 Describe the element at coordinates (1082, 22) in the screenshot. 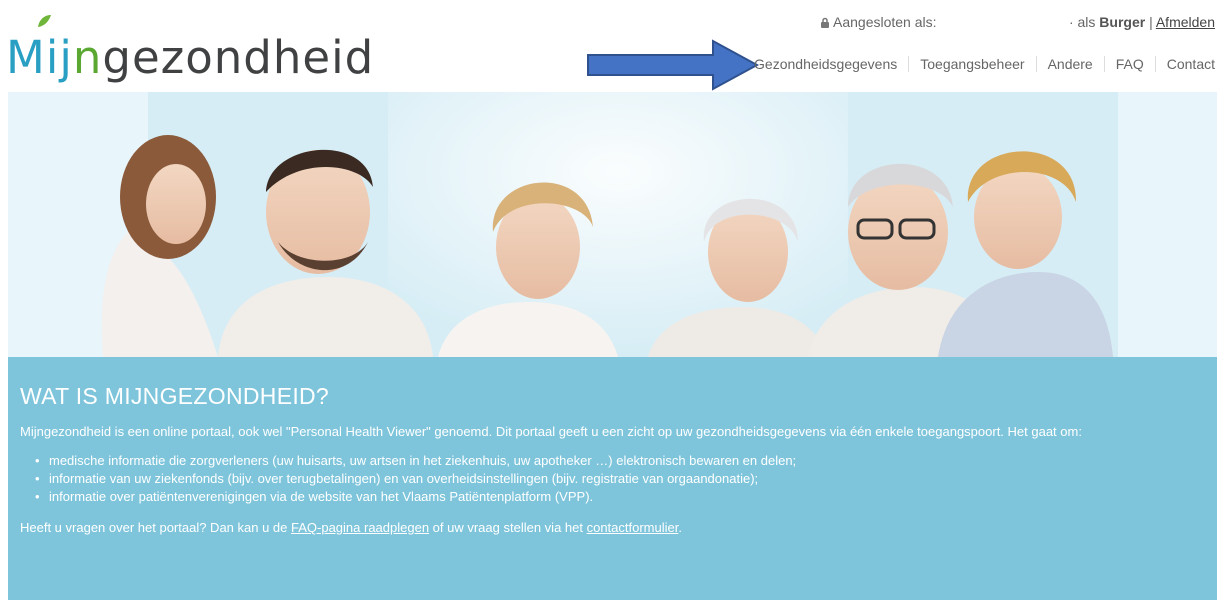

I see `role-prefix: · als` at that location.